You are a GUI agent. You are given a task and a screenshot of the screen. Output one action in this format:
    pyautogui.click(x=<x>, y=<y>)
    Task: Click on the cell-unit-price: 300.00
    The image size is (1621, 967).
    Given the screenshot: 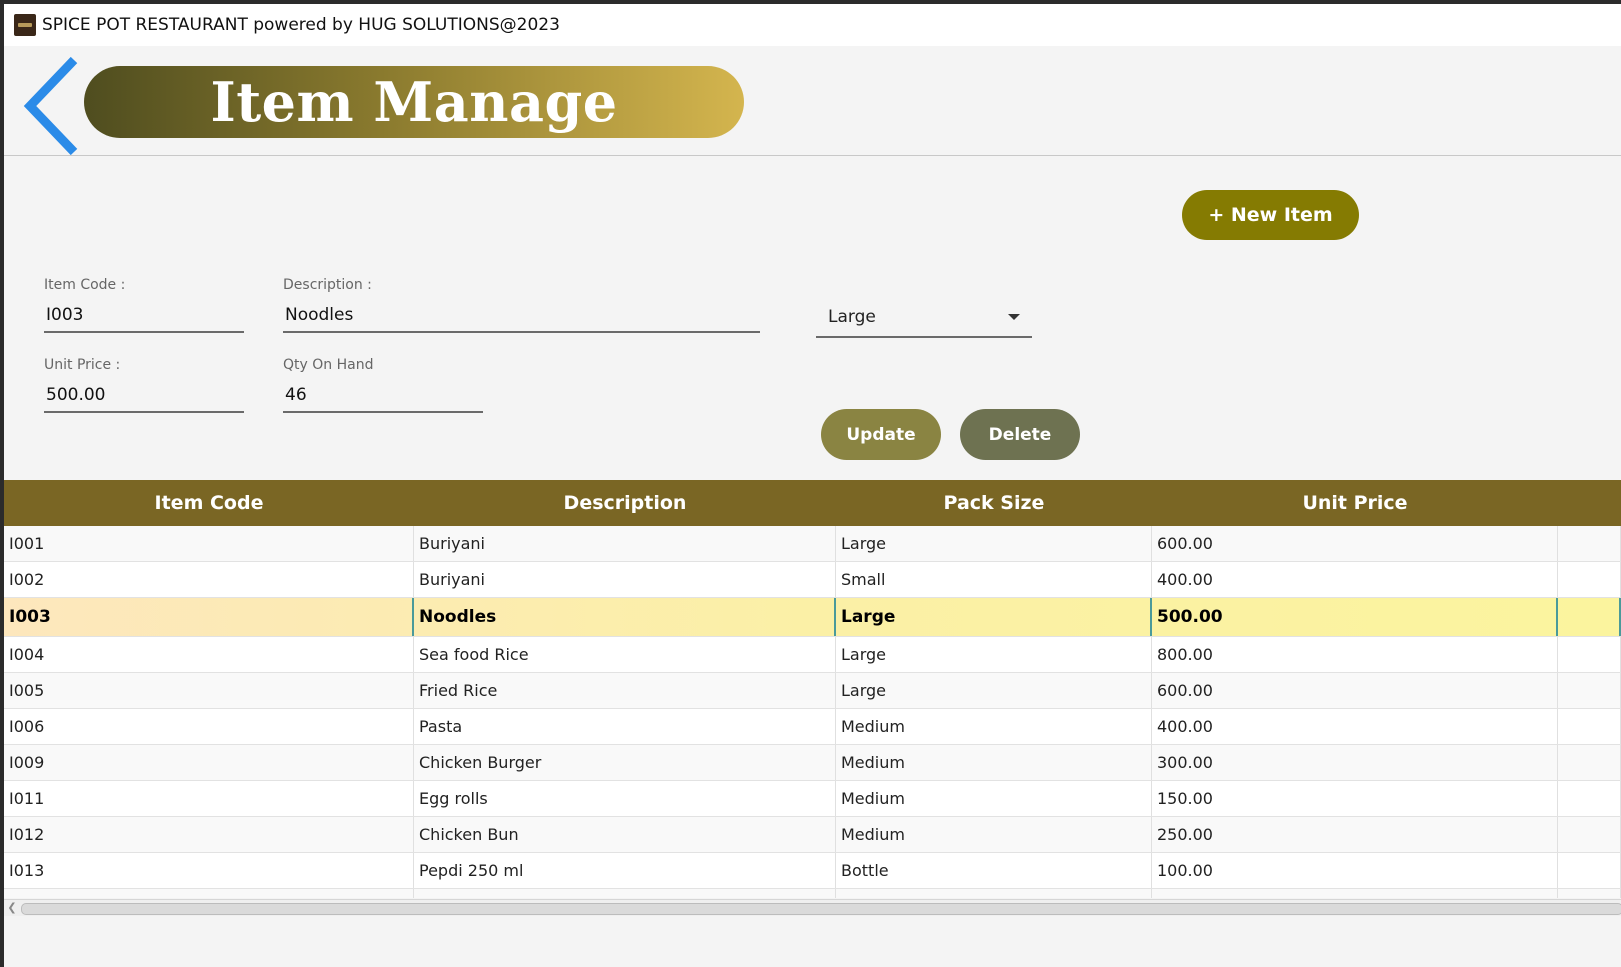 What is the action you would take?
    pyautogui.click(x=1355, y=762)
    